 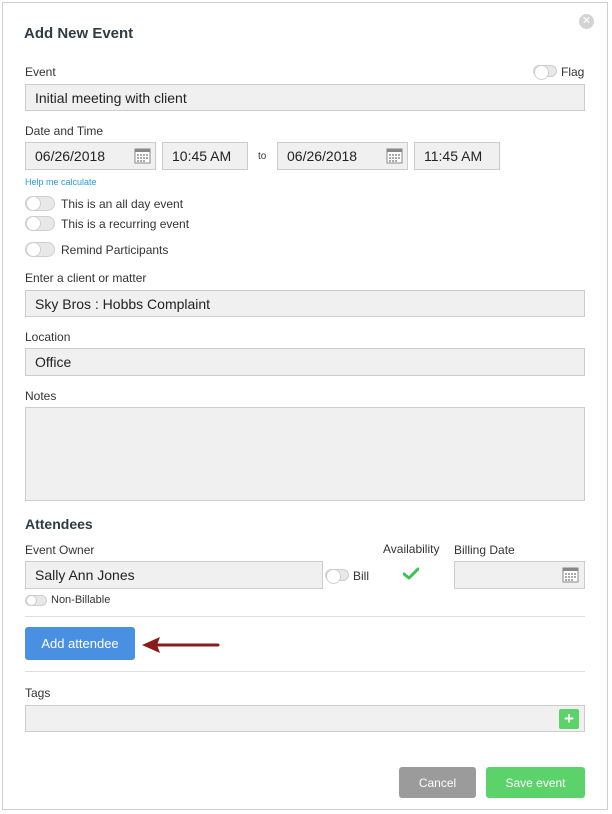 What do you see at coordinates (484, 550) in the screenshot?
I see `billing-date-label: Billing Date` at bounding box center [484, 550].